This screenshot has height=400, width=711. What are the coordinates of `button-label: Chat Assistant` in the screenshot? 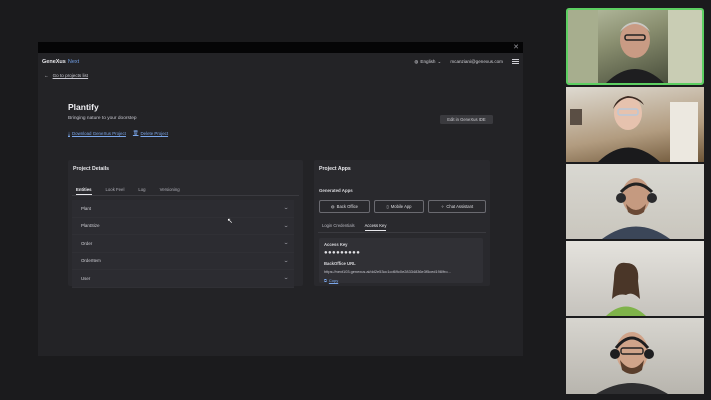 It's located at (460, 206).